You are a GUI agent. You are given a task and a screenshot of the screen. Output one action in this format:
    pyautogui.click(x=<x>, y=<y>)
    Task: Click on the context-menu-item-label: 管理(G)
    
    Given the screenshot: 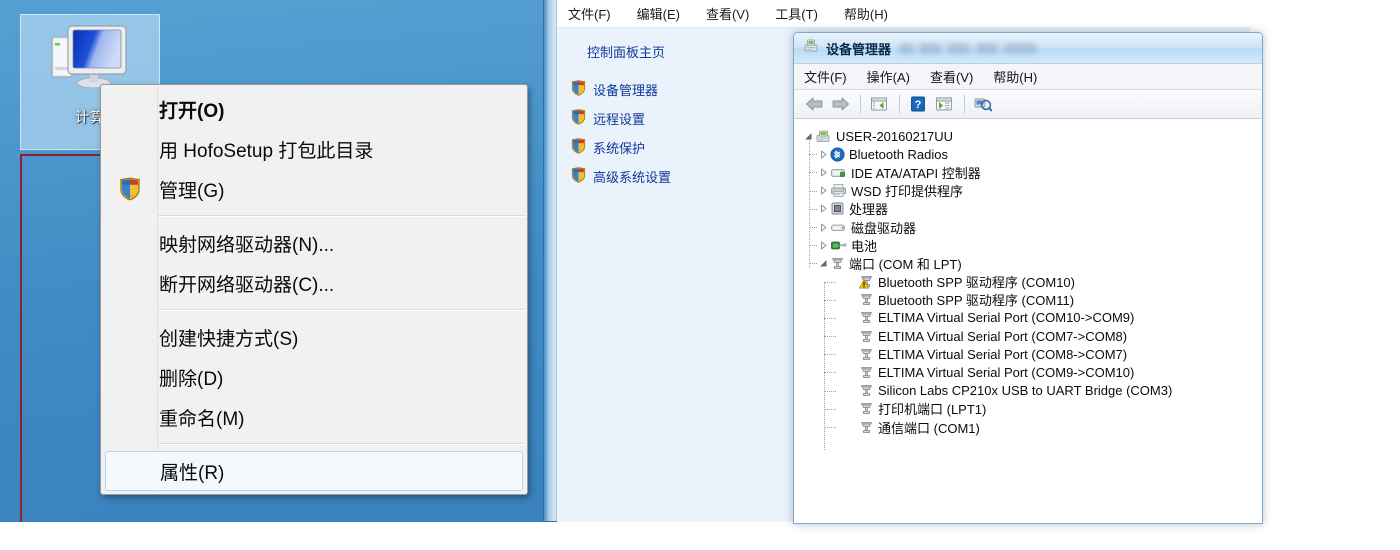 What is the action you would take?
    pyautogui.click(x=192, y=191)
    